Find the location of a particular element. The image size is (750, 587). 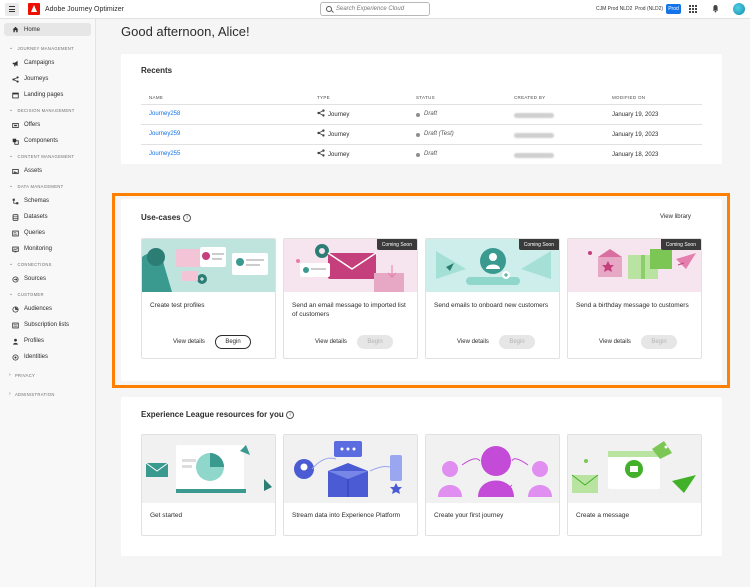

apps-grid-icon is located at coordinates (693, 9).